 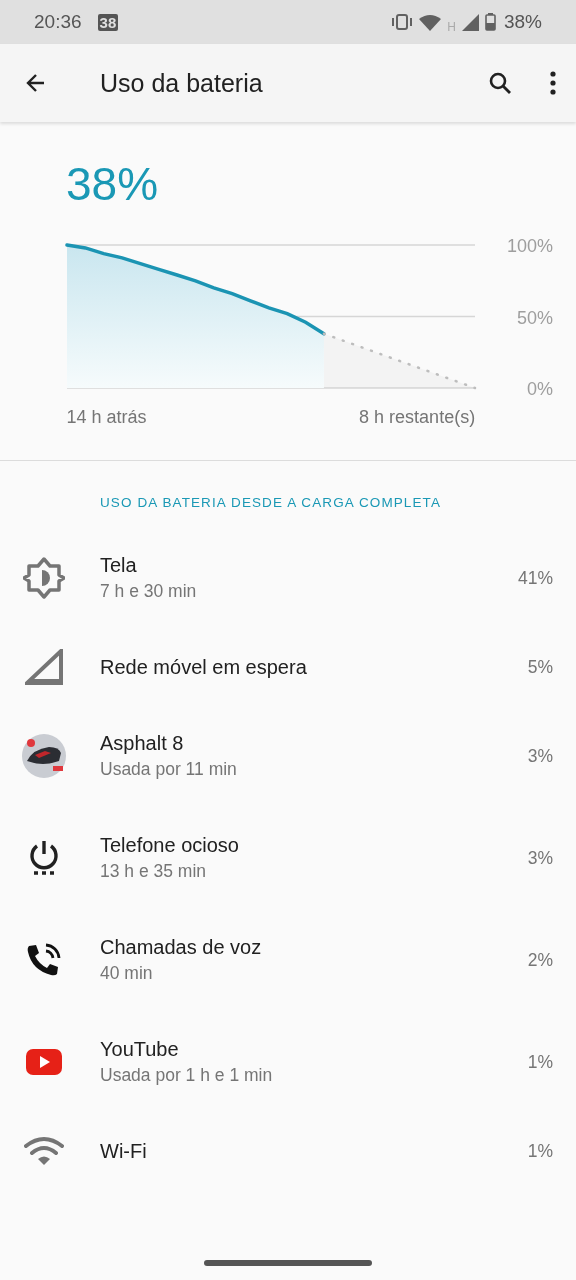 I want to click on section-header: USO DA BATERIA DESDE A CARGA COMPLETA, so click(x=271, y=503).